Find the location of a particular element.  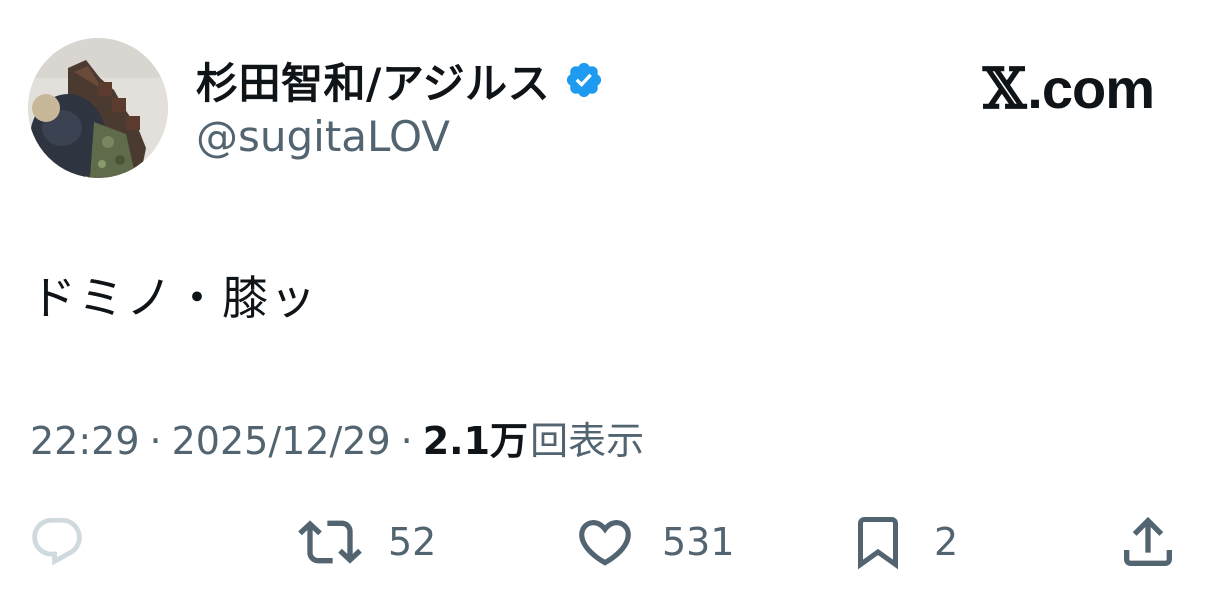

bookmark-icon is located at coordinates (878, 543).